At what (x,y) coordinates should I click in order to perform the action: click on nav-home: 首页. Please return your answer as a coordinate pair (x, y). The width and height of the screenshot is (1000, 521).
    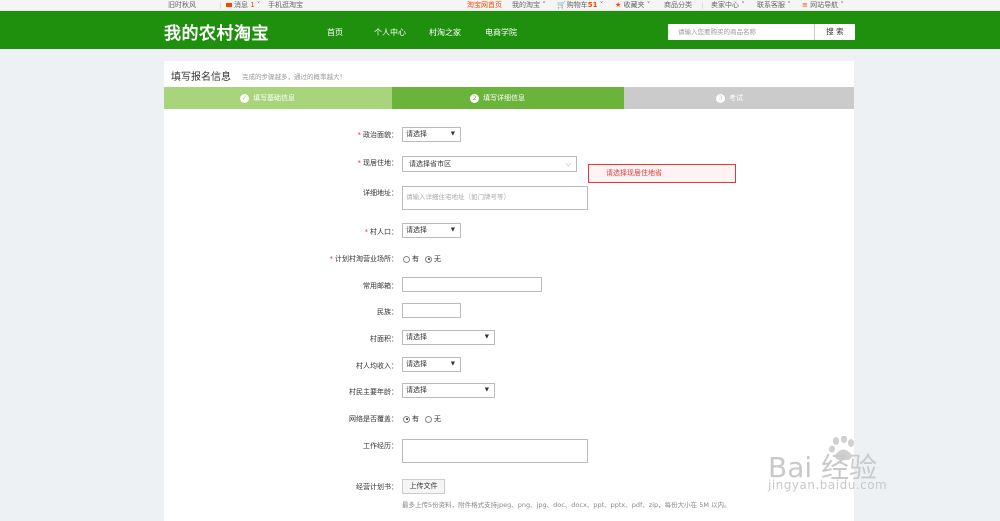
    Looking at the image, I should click on (335, 32).